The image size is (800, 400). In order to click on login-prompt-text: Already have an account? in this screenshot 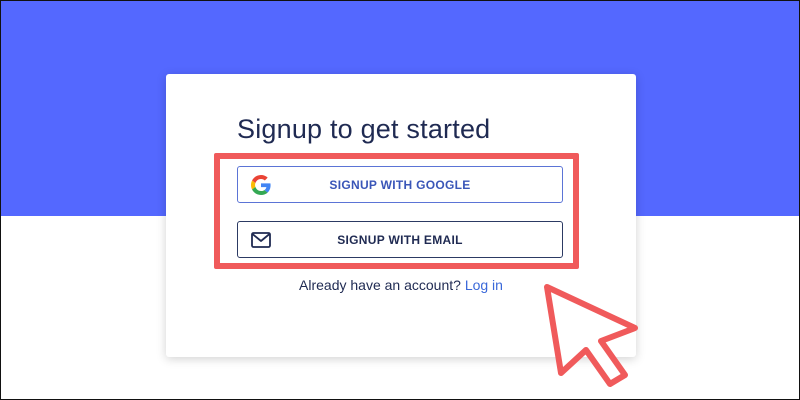, I will do `click(380, 285)`.